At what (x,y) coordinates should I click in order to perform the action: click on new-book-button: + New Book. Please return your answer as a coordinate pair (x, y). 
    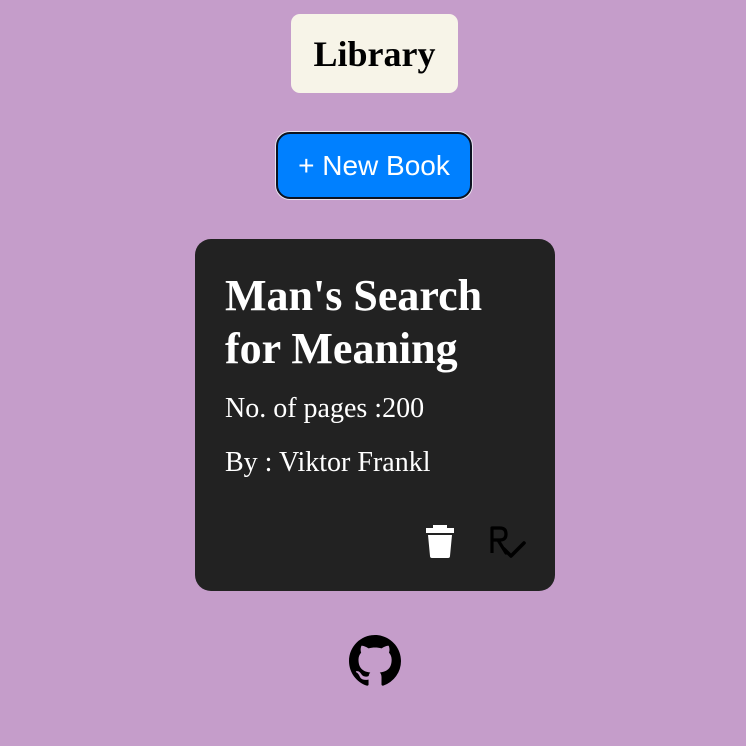
    Looking at the image, I should click on (374, 165).